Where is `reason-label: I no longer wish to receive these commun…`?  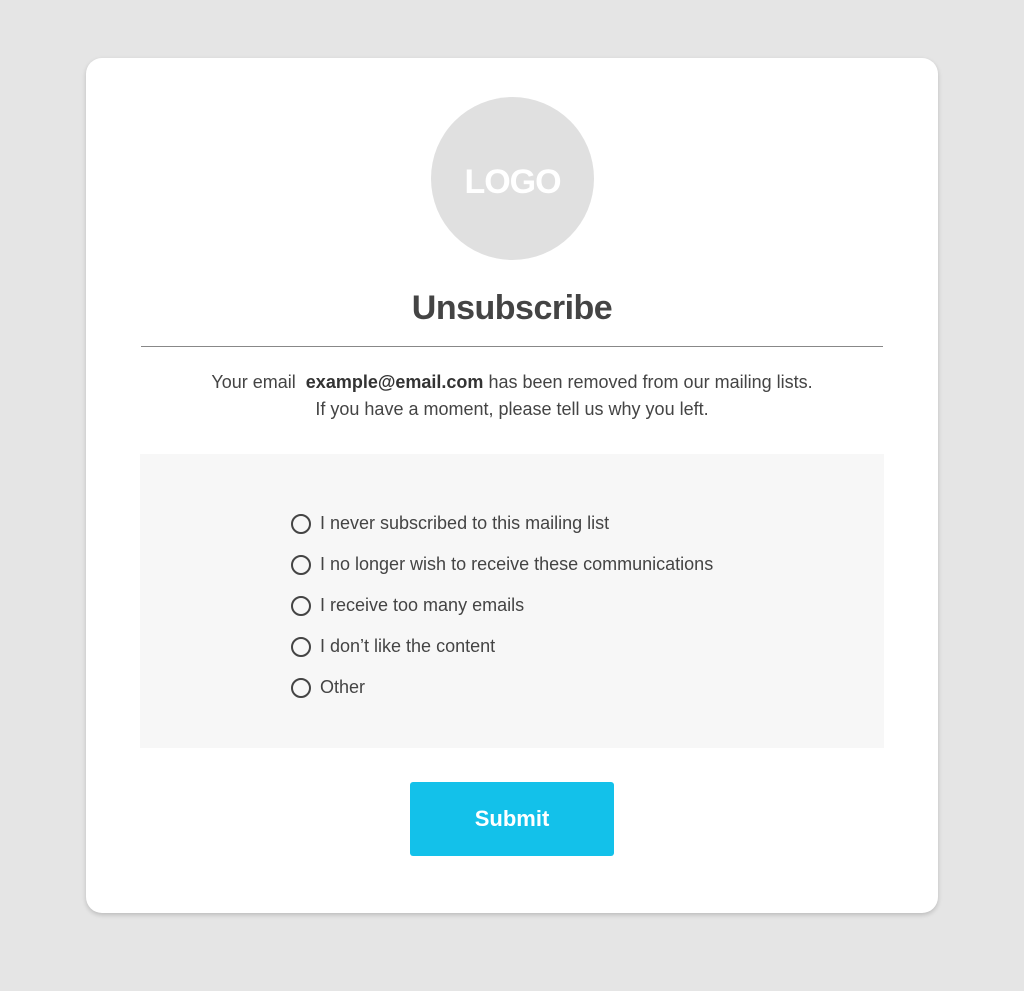
reason-label: I no longer wish to receive these commun… is located at coordinates (517, 564).